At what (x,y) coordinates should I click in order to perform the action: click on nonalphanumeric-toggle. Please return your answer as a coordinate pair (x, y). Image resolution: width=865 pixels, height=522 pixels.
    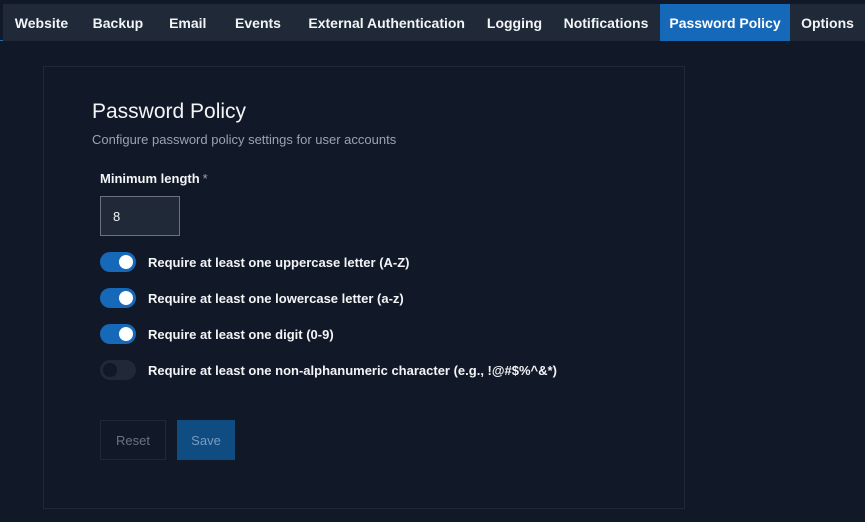
    Looking at the image, I should click on (118, 370).